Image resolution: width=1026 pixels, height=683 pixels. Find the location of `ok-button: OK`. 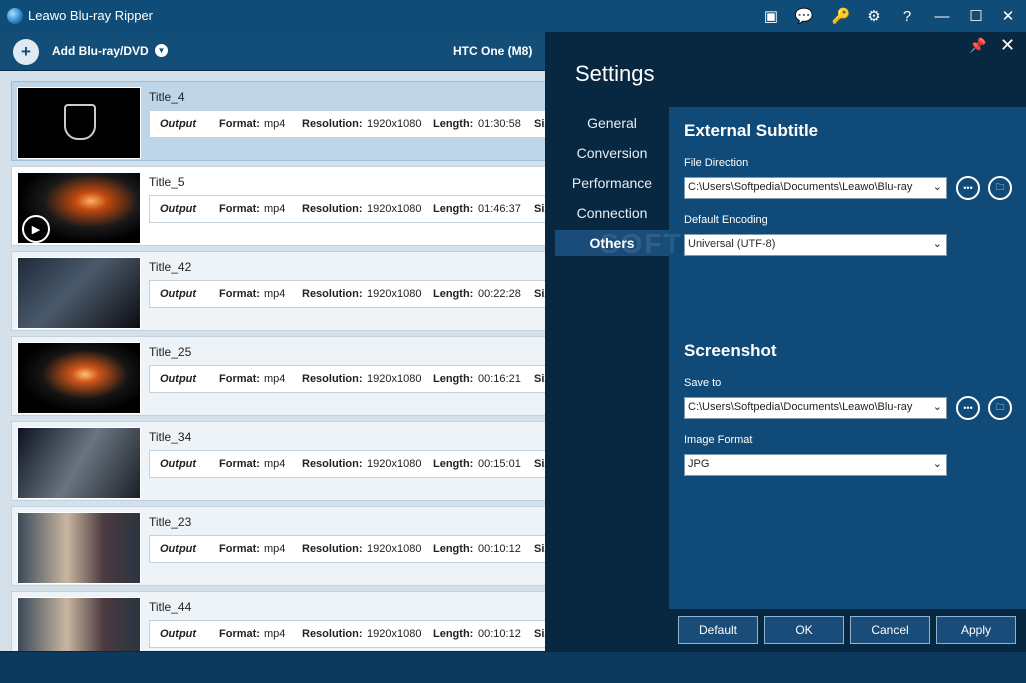

ok-button: OK is located at coordinates (804, 630).